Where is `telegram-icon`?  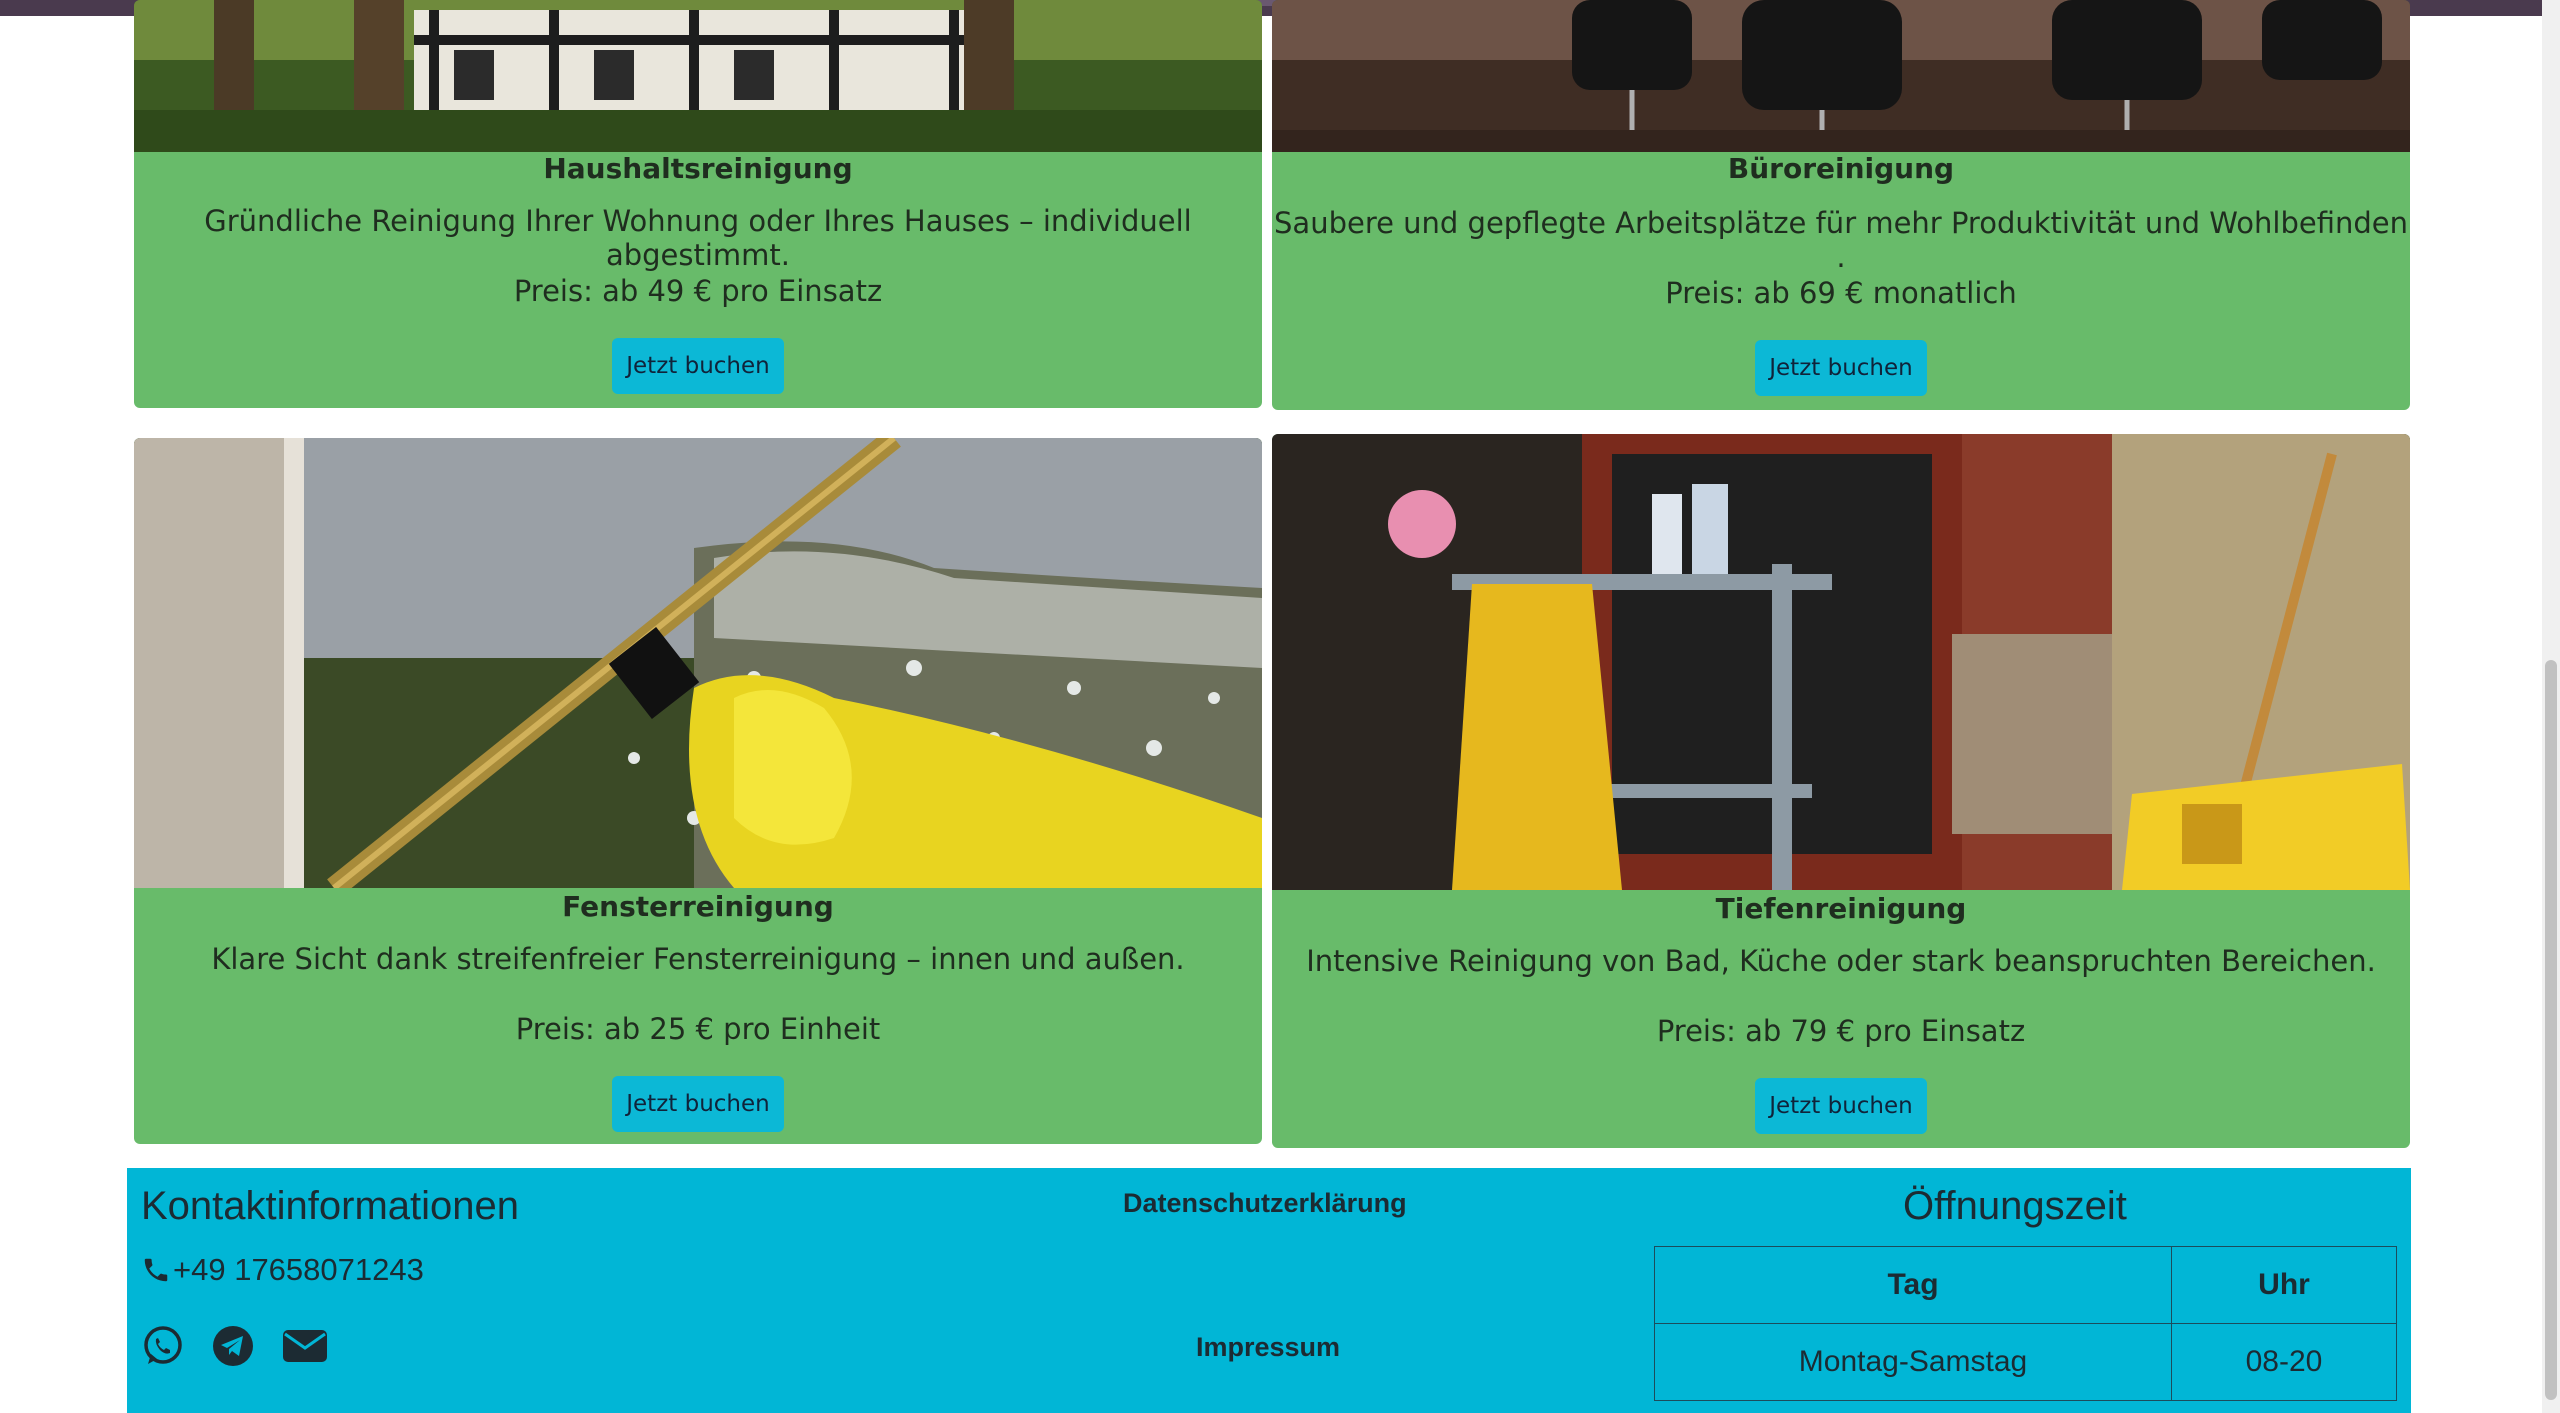
telegram-icon is located at coordinates (233, 1346).